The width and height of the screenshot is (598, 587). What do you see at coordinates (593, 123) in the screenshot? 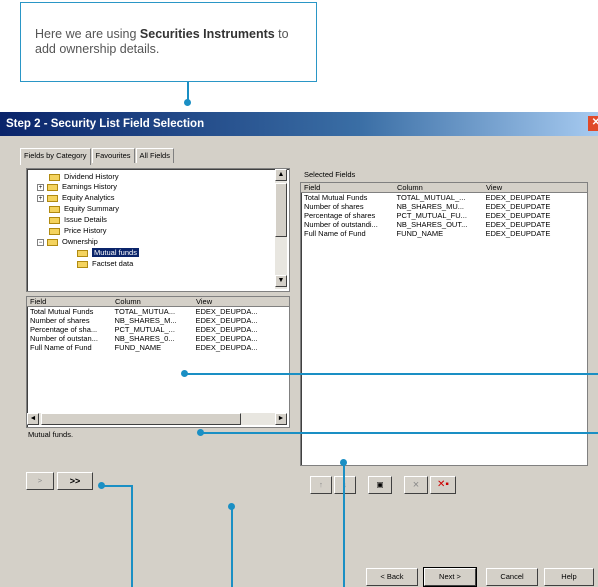
I see `close-icon: ✕` at bounding box center [593, 123].